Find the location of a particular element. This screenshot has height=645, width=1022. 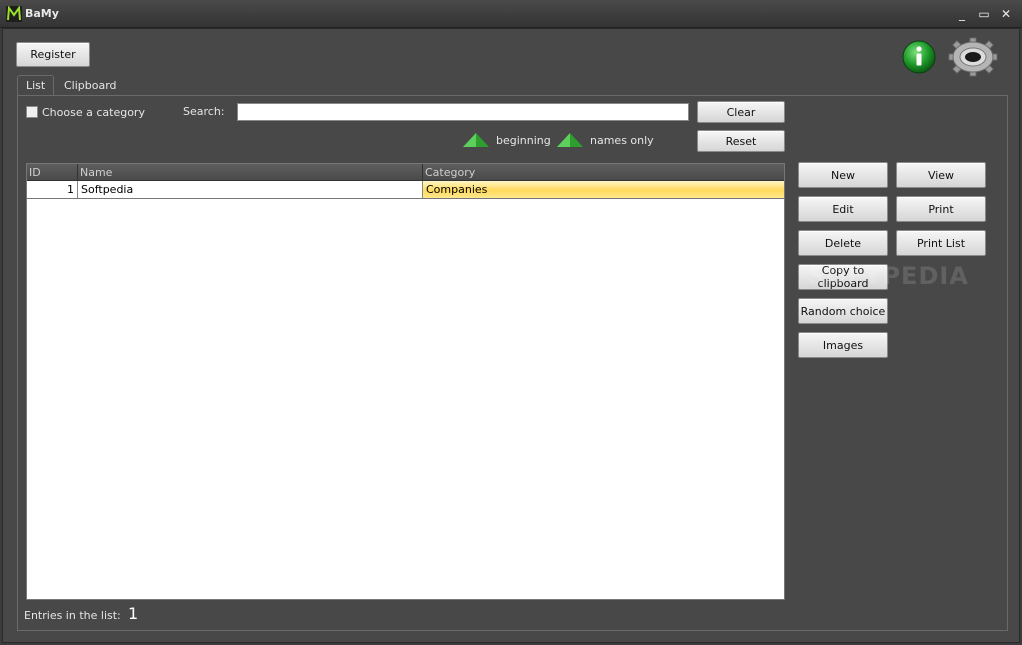

maximize-button: ▭ is located at coordinates (984, 14).